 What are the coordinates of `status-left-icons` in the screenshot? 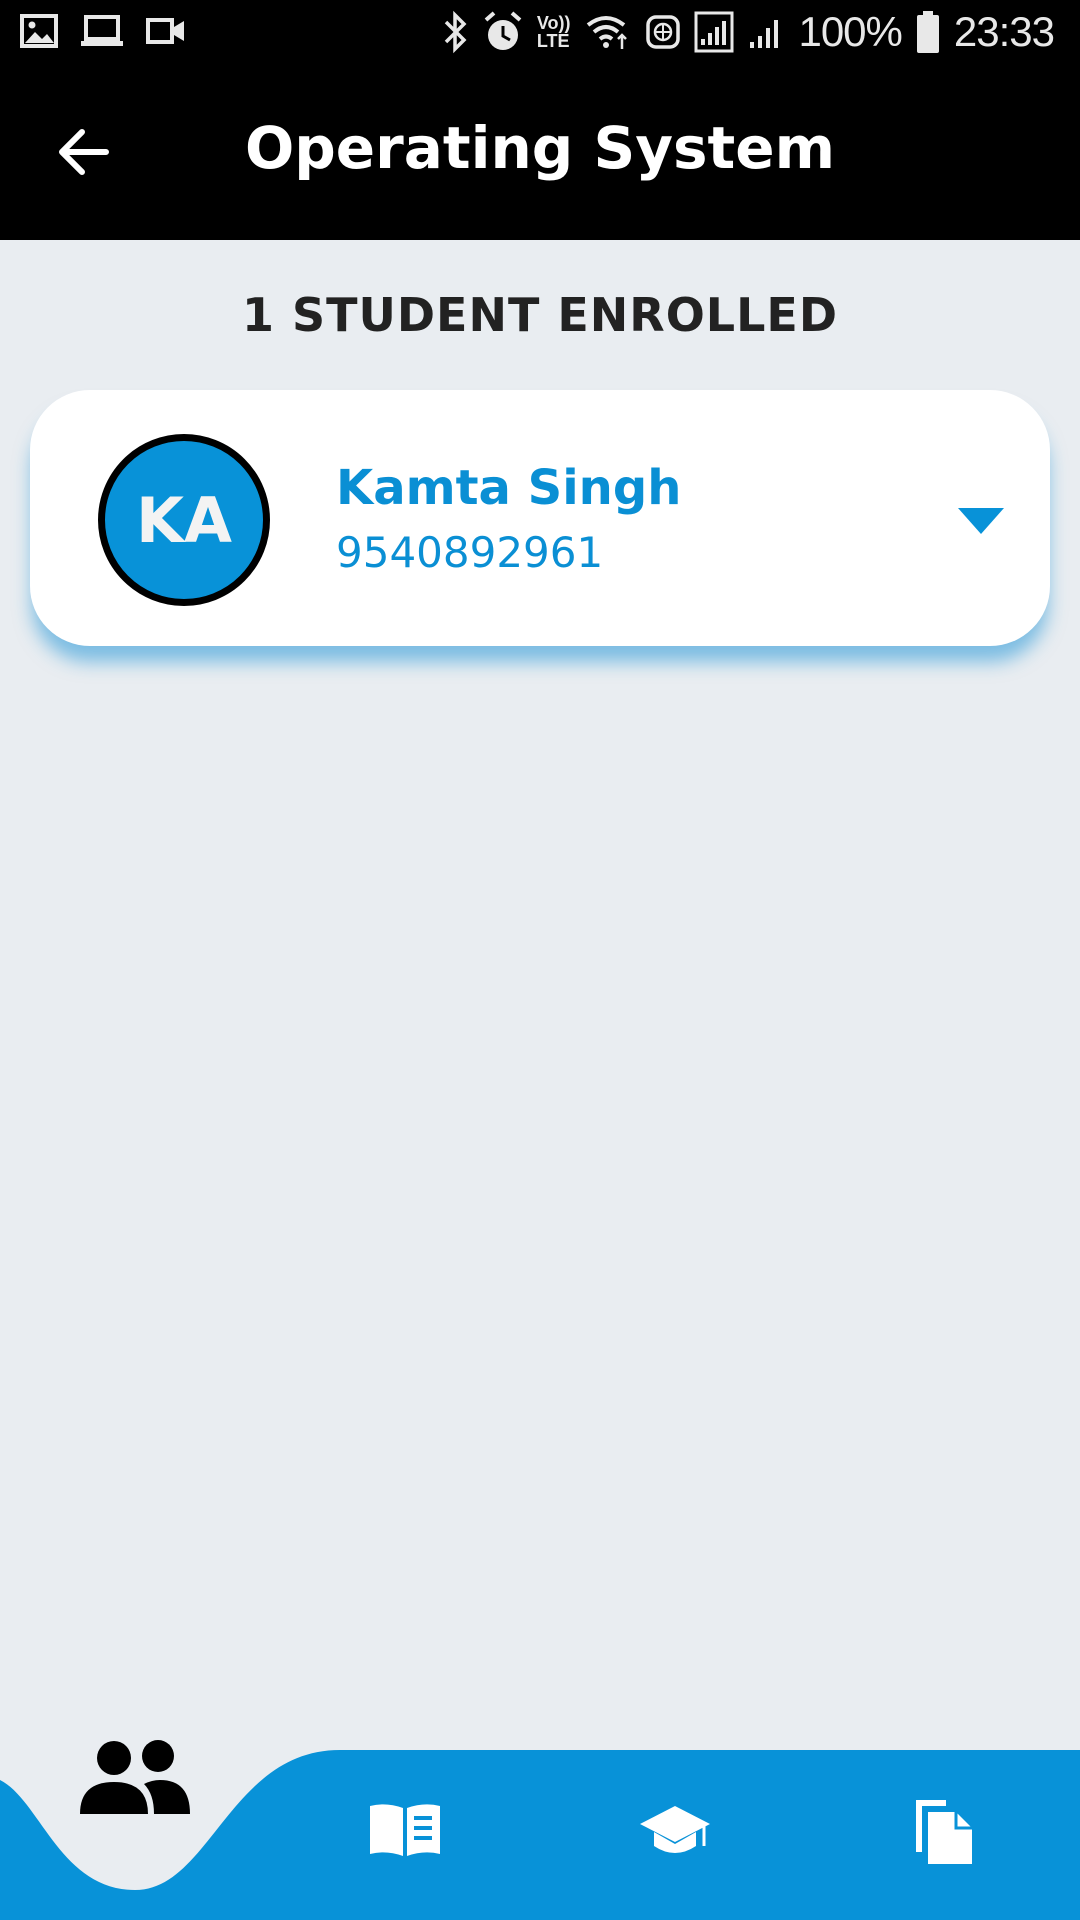 It's located at (103, 31).